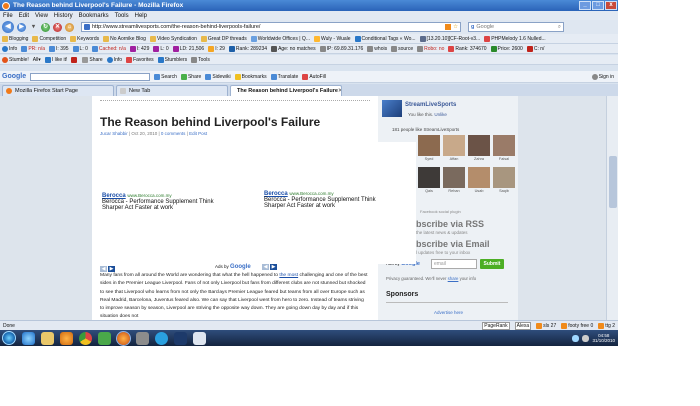 This screenshot has width=700, height=406. What do you see at coordinates (28, 338) in the screenshot?
I see `internet-explorer-icon` at bounding box center [28, 338].